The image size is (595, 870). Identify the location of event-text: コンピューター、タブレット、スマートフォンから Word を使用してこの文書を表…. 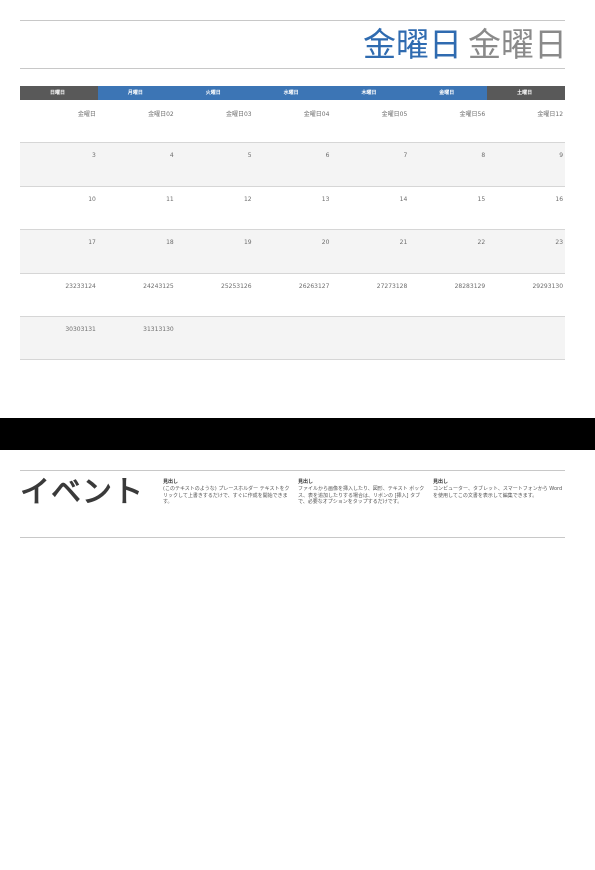
(498, 492).